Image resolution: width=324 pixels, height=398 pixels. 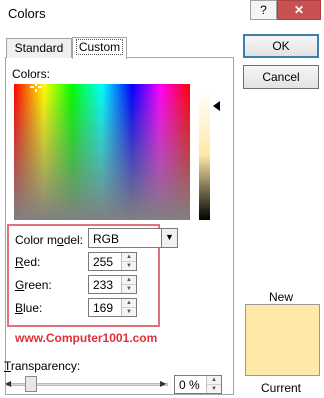 I want to click on transparency-up-icon: ▲, so click(x=214, y=380).